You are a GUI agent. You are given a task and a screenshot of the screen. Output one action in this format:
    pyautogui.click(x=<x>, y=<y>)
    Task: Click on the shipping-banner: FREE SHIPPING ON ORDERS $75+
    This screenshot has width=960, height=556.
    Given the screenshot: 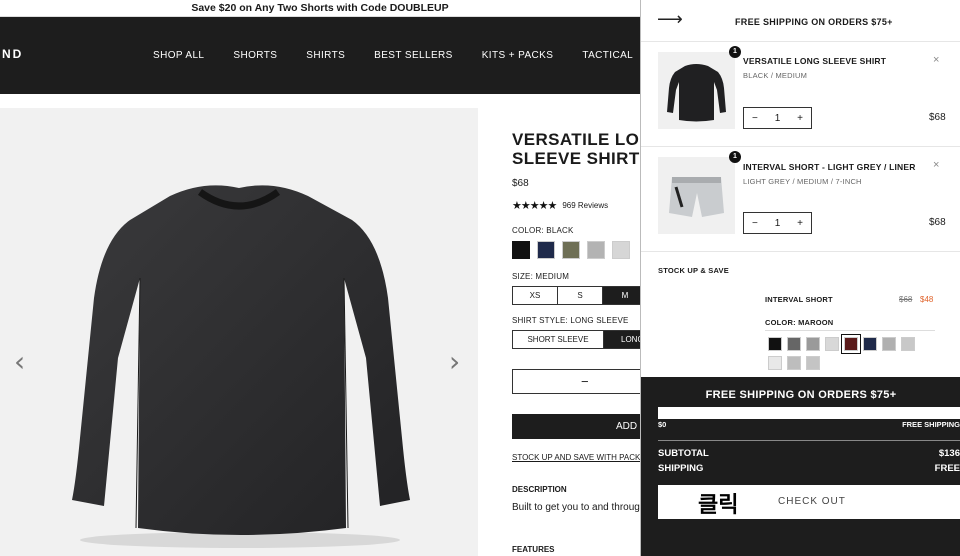 What is the action you would take?
    pyautogui.click(x=814, y=22)
    